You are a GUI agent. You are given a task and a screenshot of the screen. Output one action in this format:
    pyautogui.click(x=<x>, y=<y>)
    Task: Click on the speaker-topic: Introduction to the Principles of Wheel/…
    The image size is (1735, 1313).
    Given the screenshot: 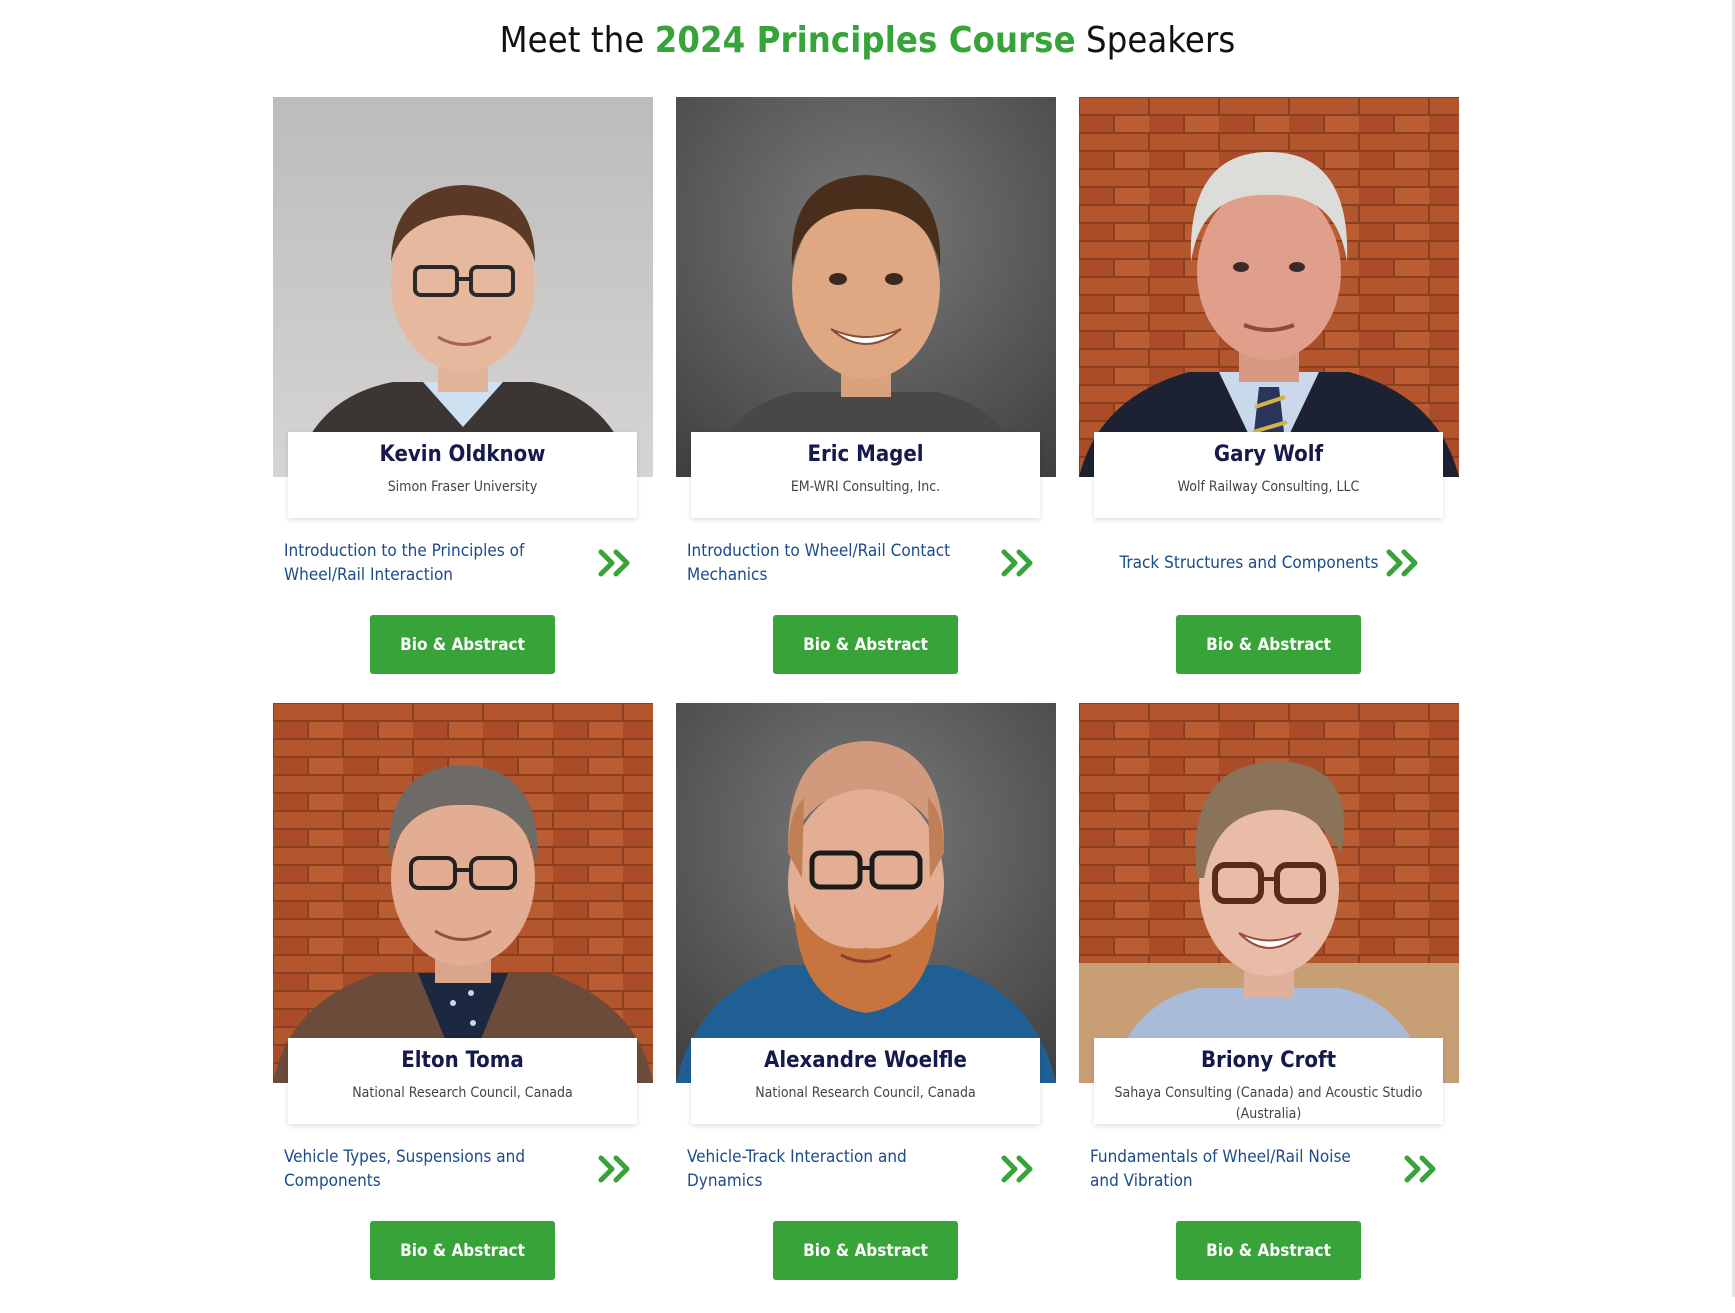 What is the action you would take?
    pyautogui.click(x=429, y=563)
    